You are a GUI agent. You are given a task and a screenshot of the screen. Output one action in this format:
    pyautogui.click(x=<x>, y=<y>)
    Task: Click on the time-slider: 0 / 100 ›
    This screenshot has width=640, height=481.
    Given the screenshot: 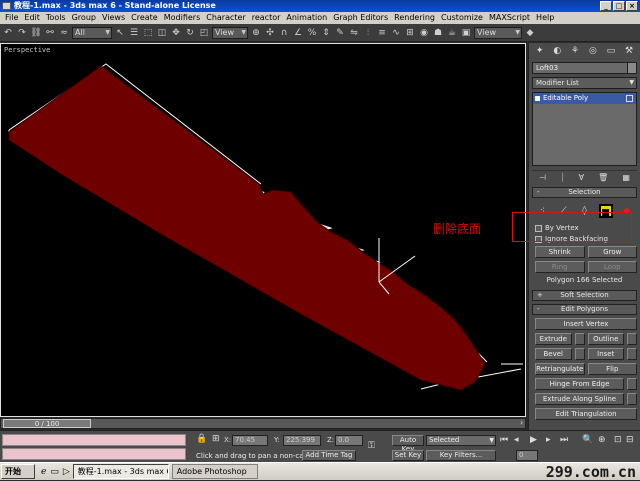 What is the action you would take?
    pyautogui.click(x=263, y=423)
    